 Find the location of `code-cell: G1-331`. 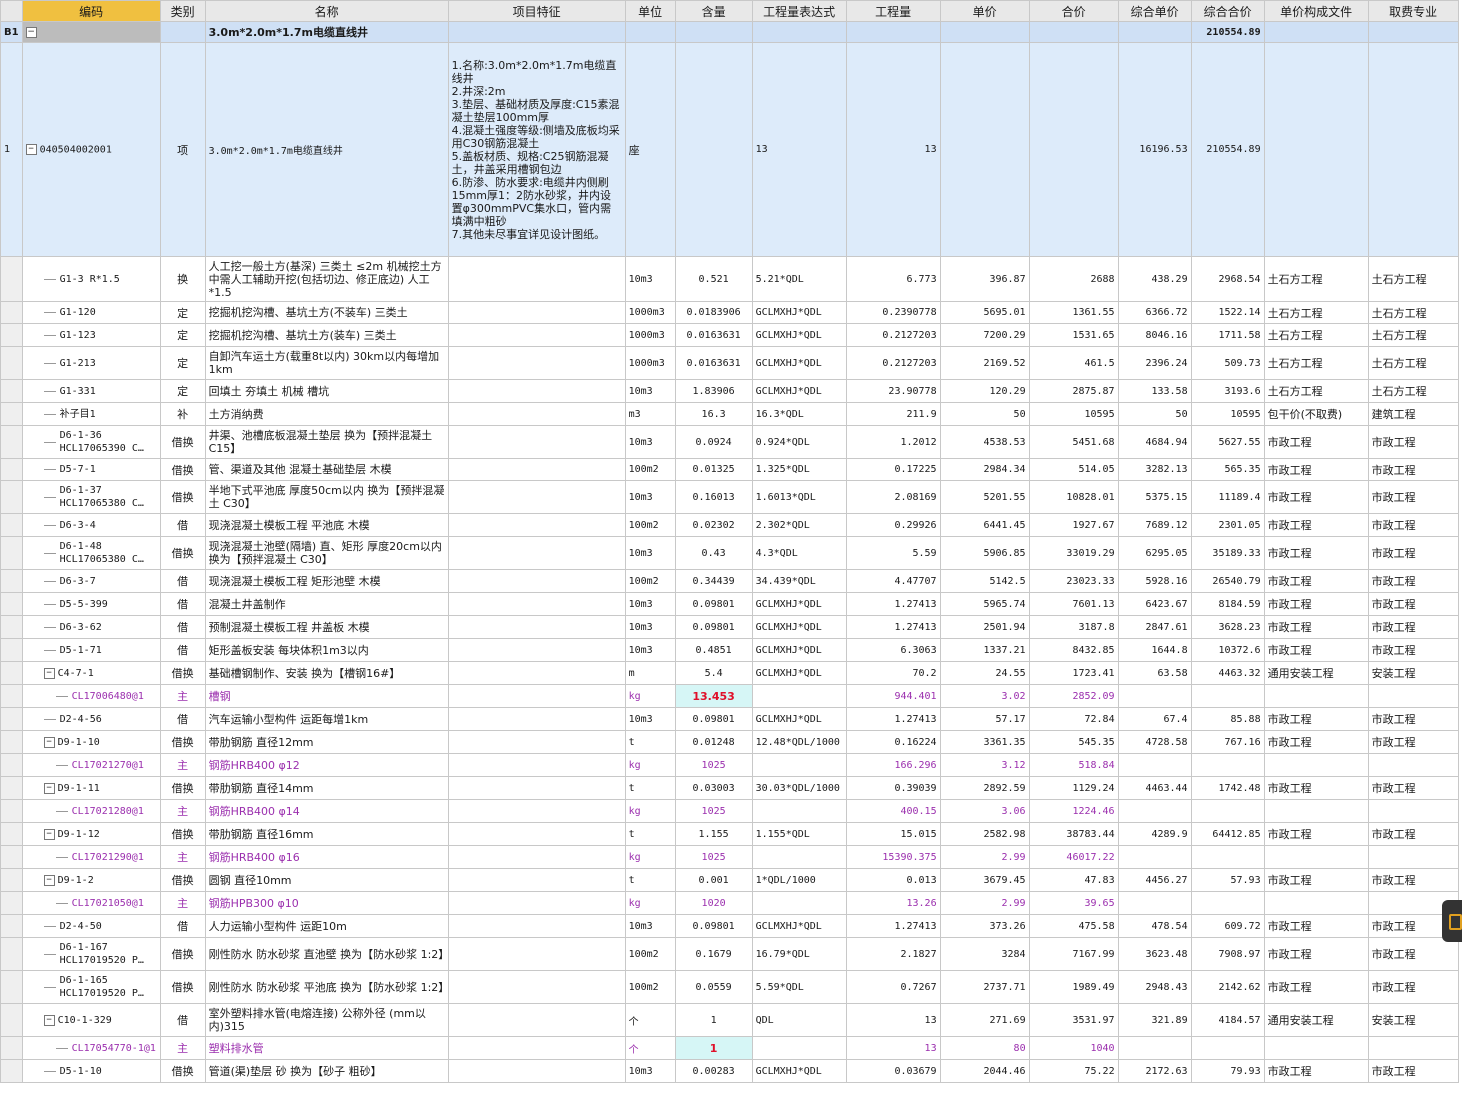

code-cell: G1-331 is located at coordinates (91, 391).